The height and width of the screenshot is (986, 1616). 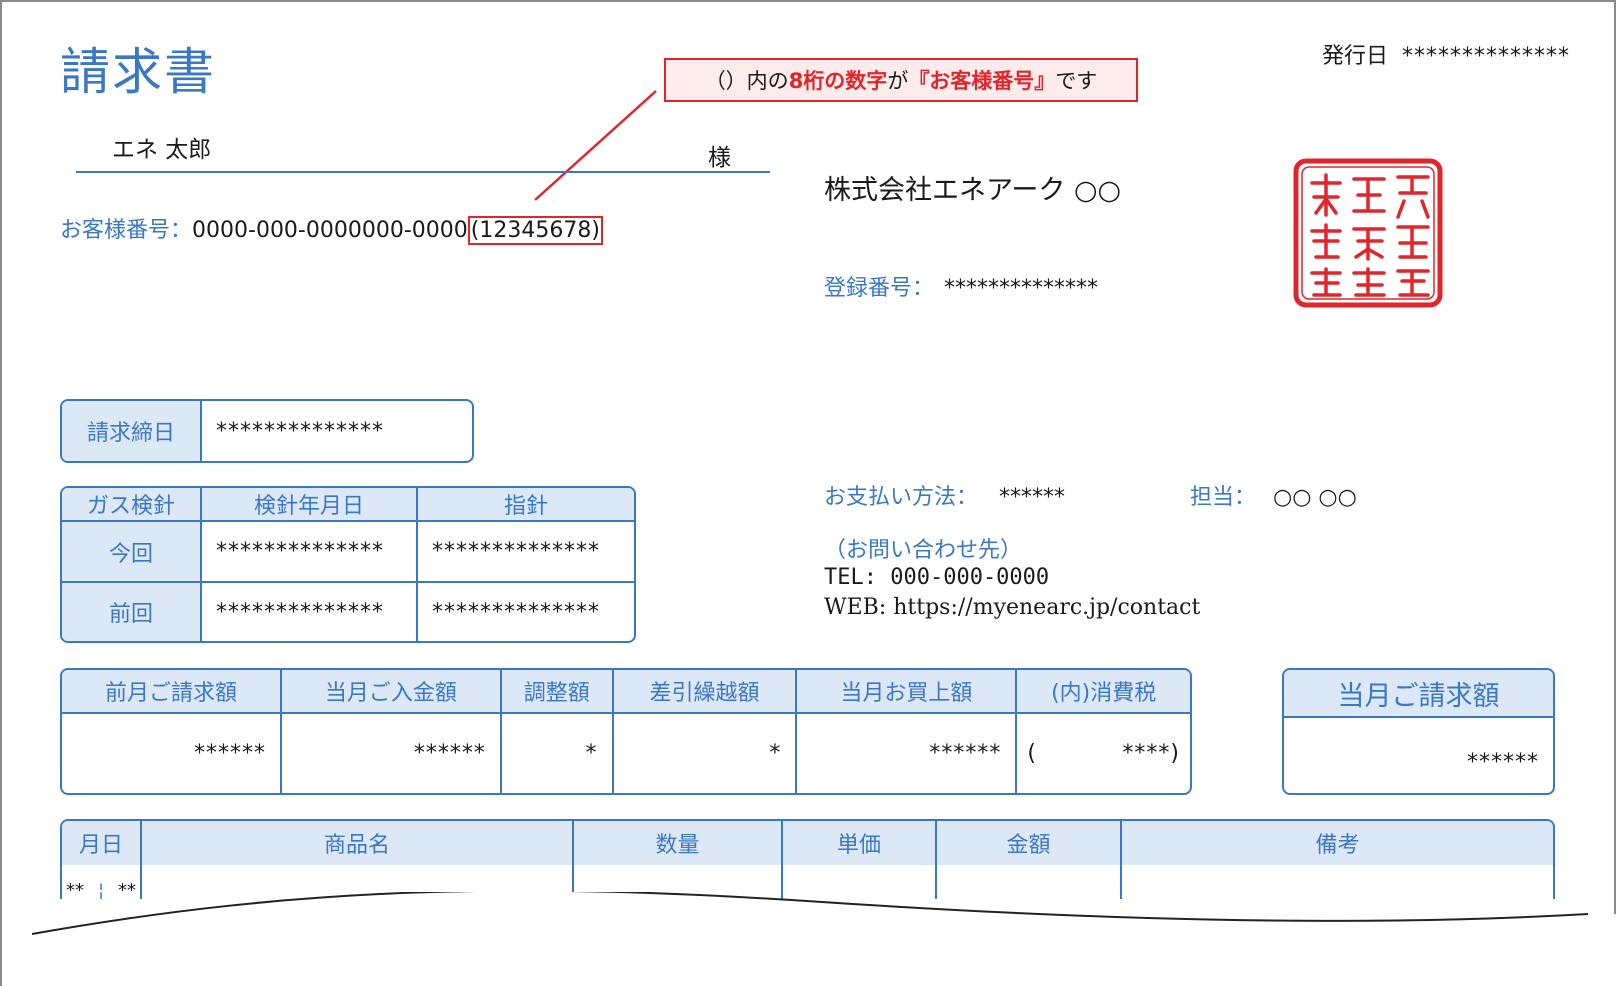 I want to click on meter-row-label: 今回, so click(x=132, y=553).